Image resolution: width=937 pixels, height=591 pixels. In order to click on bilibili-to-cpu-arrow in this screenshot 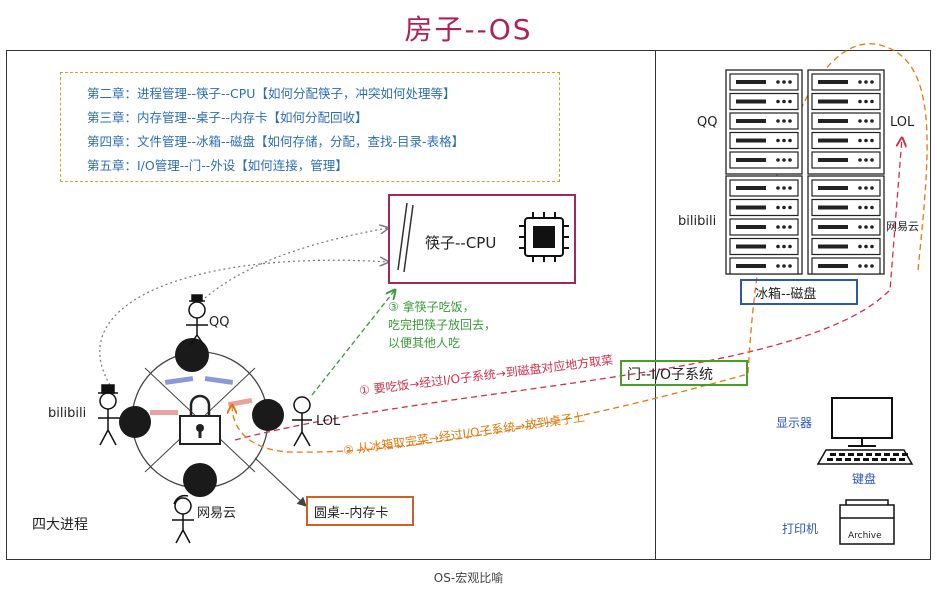, I will do `click(243, 323)`.